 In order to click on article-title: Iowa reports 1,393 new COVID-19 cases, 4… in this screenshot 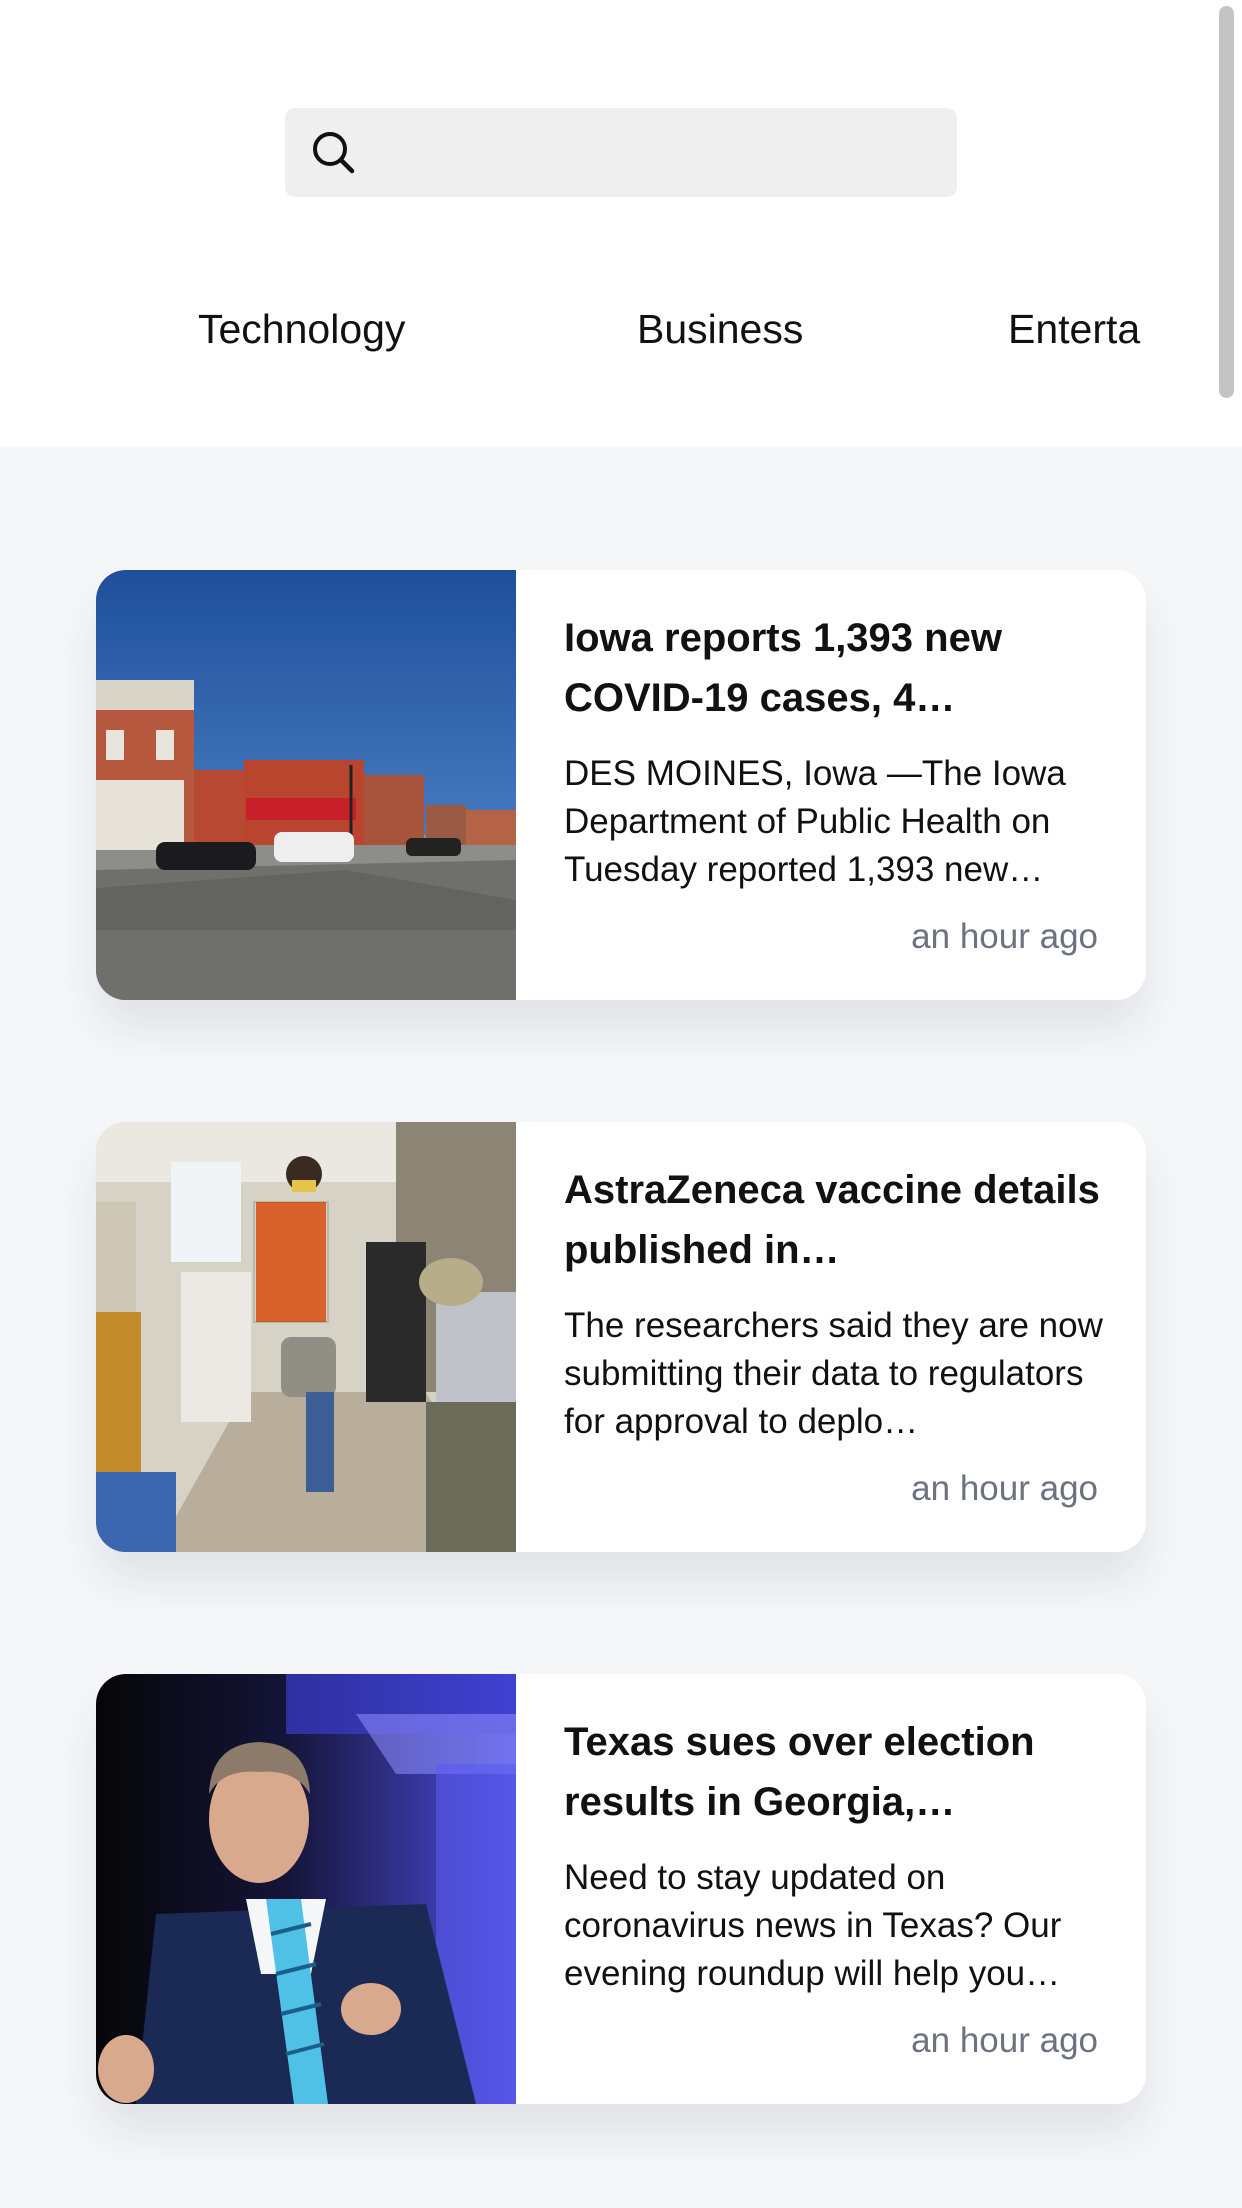, I will do `click(834, 668)`.